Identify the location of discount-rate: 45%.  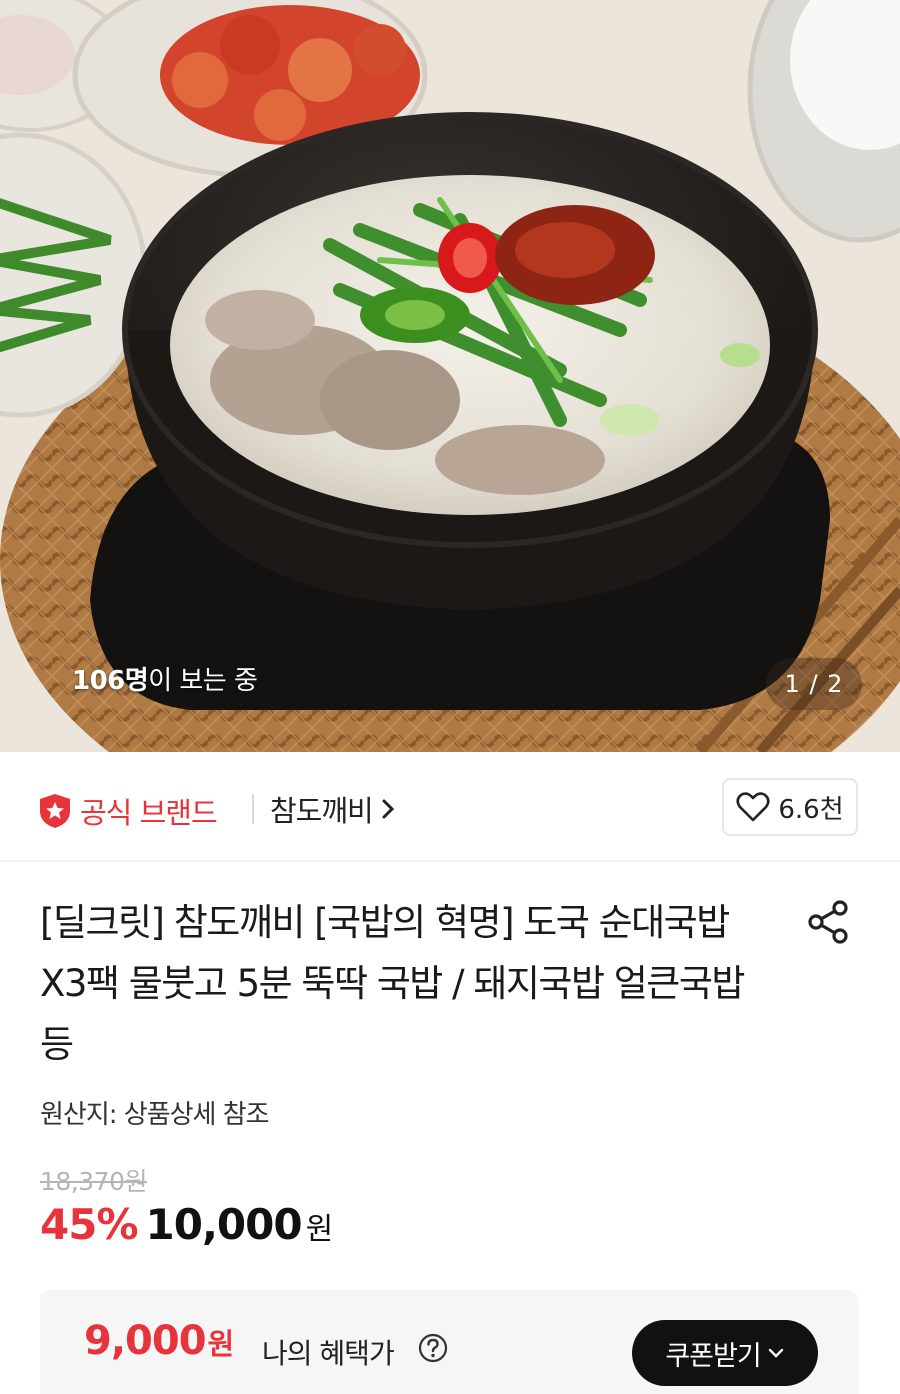
(89, 1224).